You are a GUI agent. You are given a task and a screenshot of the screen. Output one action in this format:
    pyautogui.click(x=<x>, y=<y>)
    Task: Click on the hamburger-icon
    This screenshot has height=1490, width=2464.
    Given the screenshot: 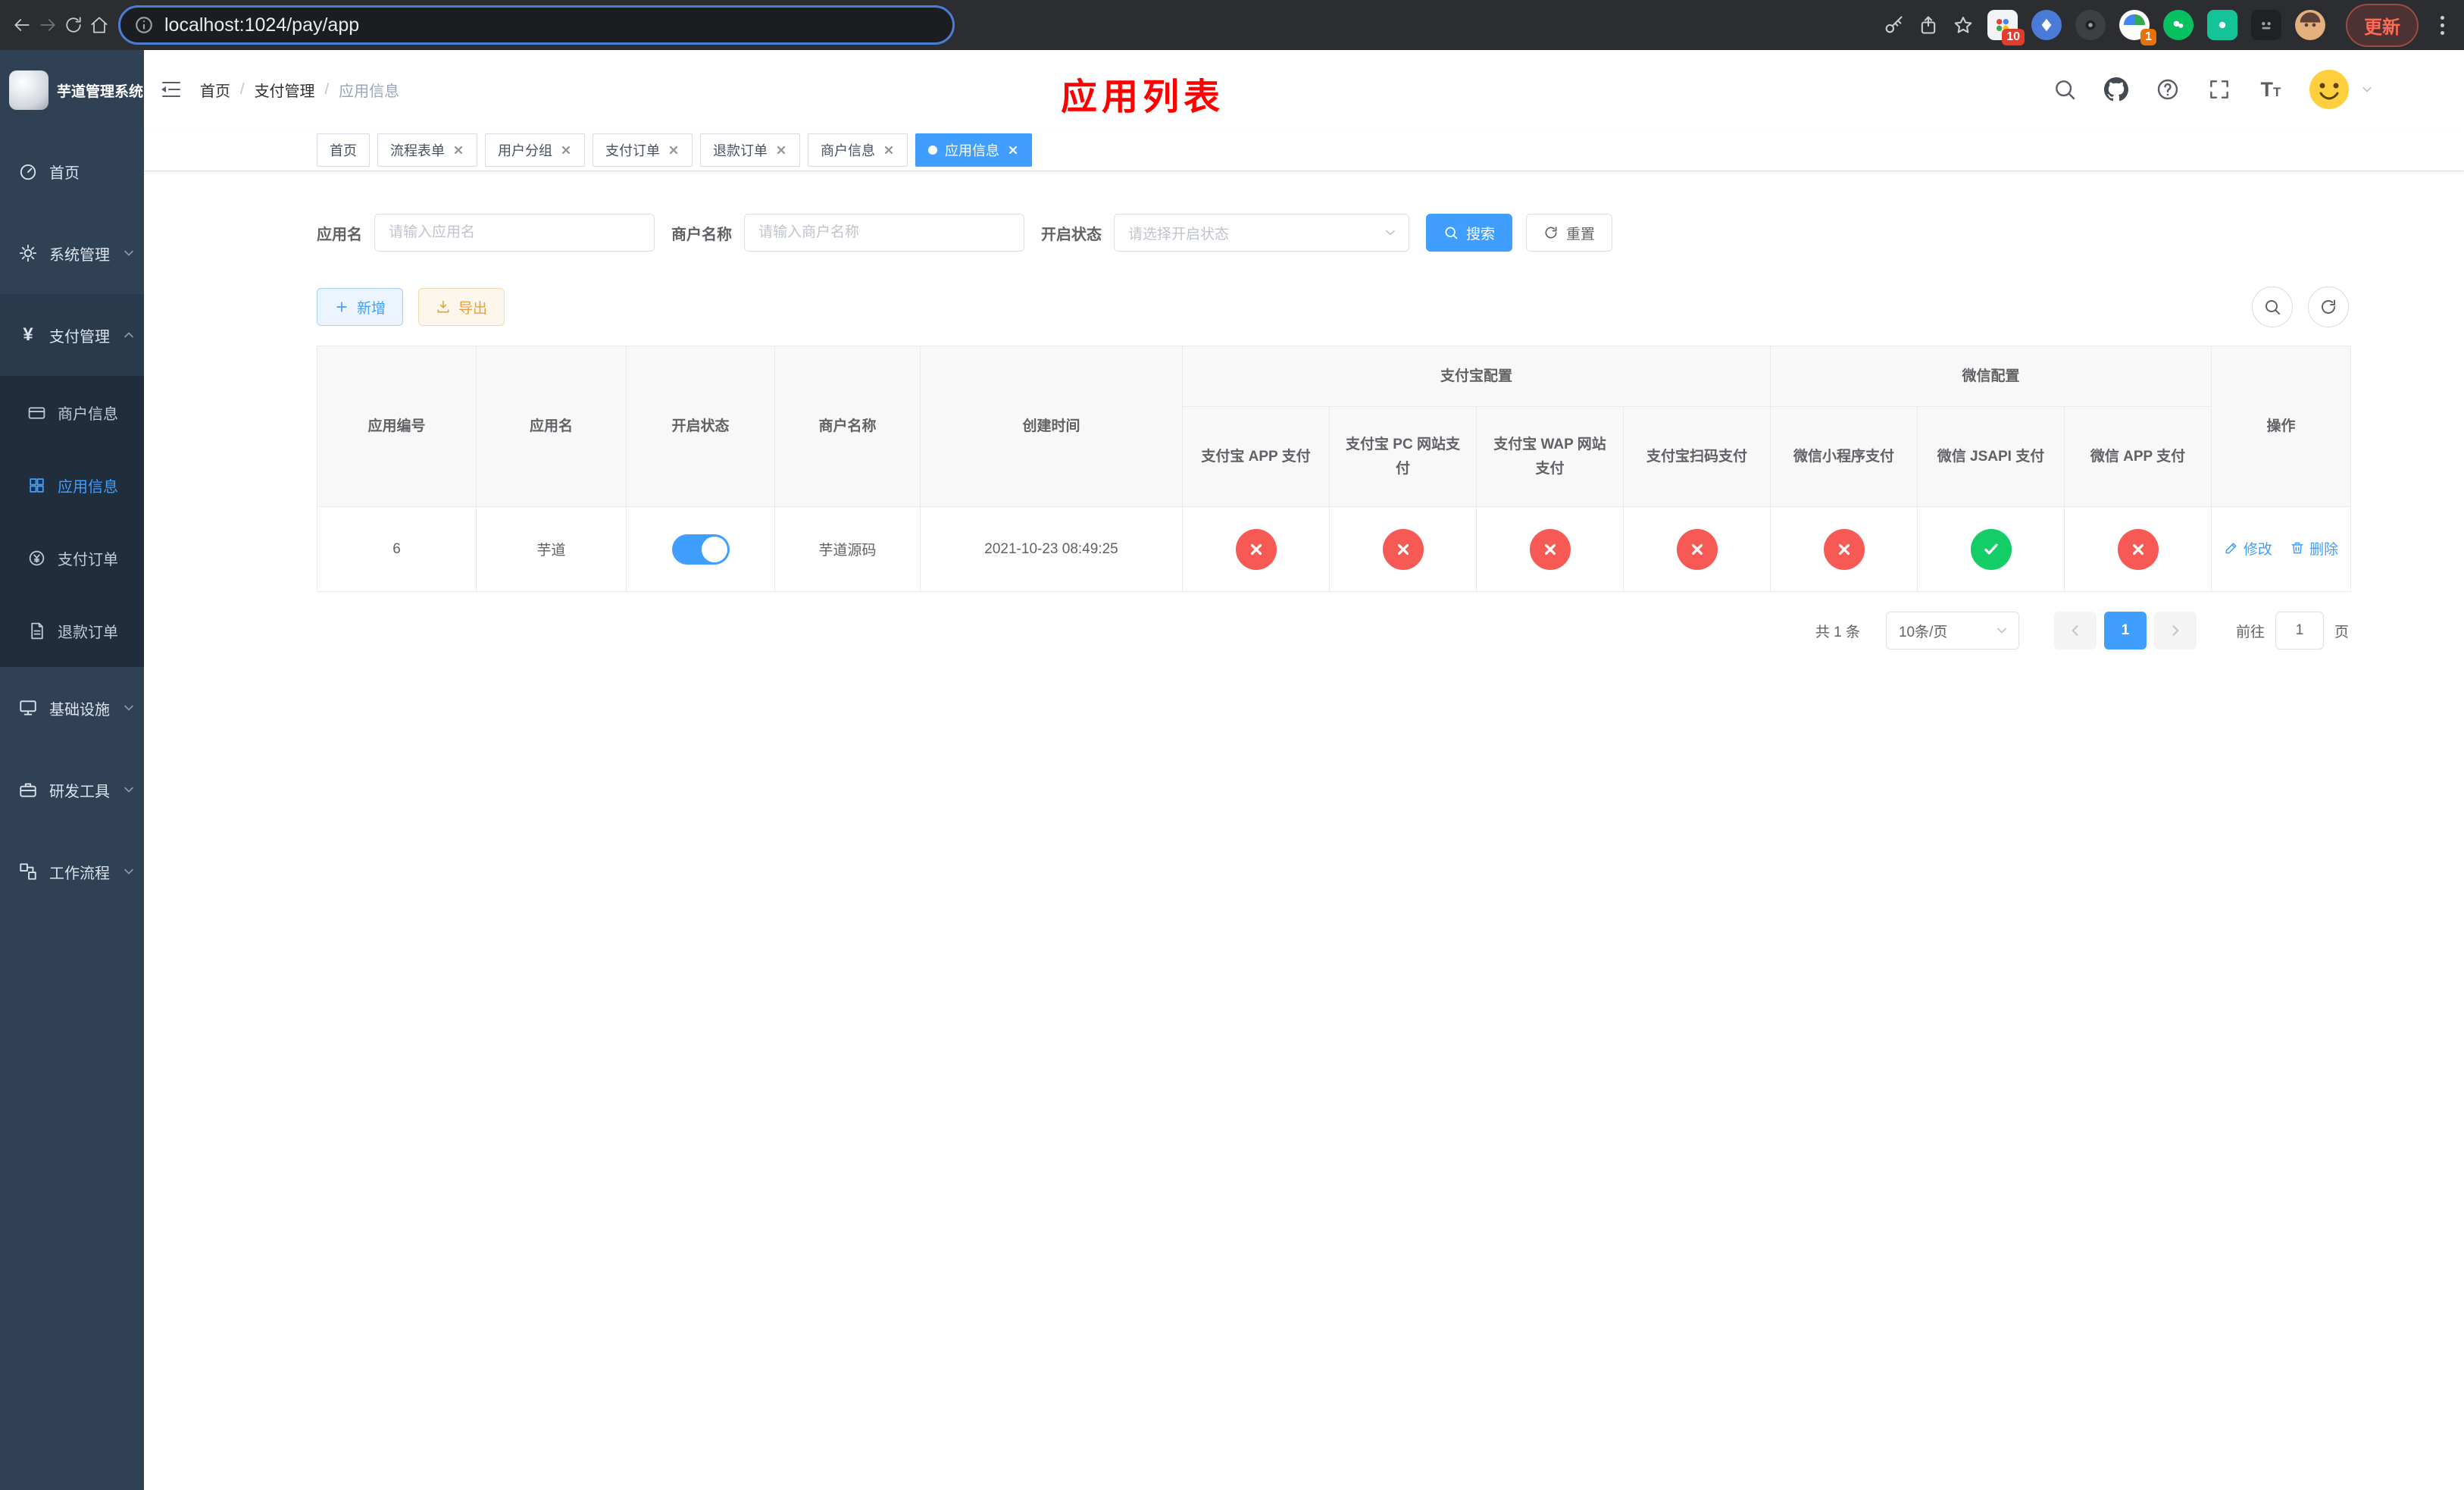 What is the action you would take?
    pyautogui.click(x=171, y=89)
    